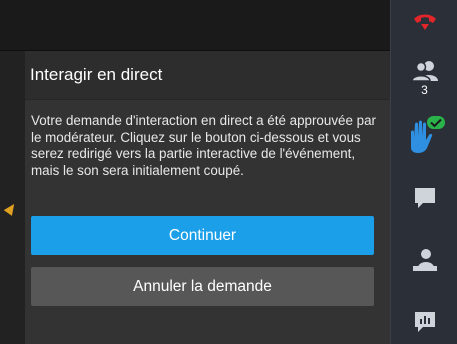  What do you see at coordinates (202, 286) in the screenshot?
I see `cancel-request-button: Annuler la demande` at bounding box center [202, 286].